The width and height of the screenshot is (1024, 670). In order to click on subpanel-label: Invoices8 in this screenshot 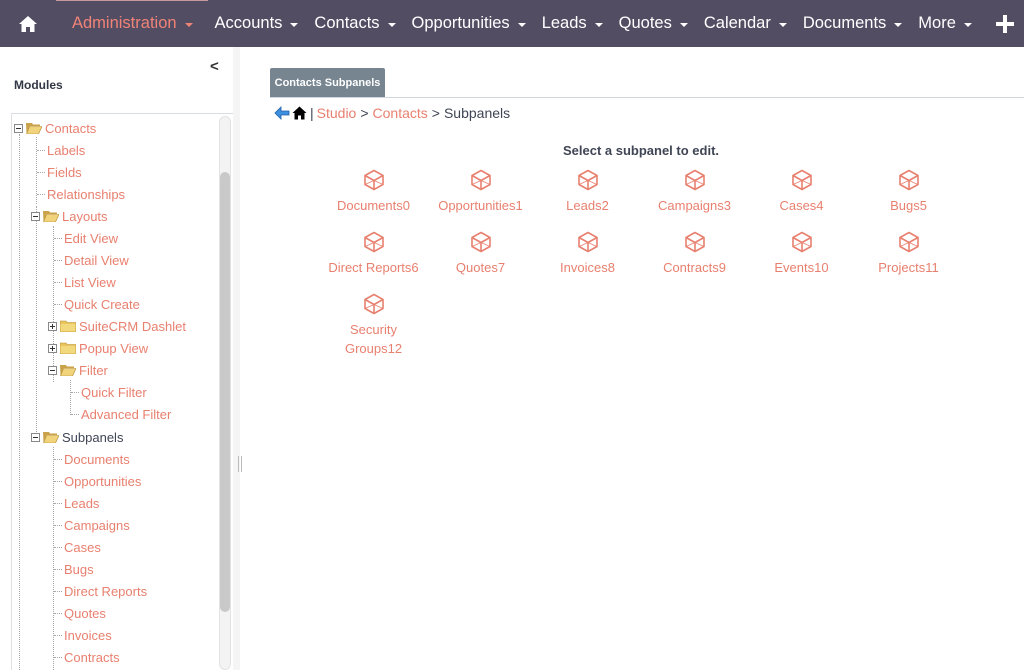, I will do `click(587, 267)`.